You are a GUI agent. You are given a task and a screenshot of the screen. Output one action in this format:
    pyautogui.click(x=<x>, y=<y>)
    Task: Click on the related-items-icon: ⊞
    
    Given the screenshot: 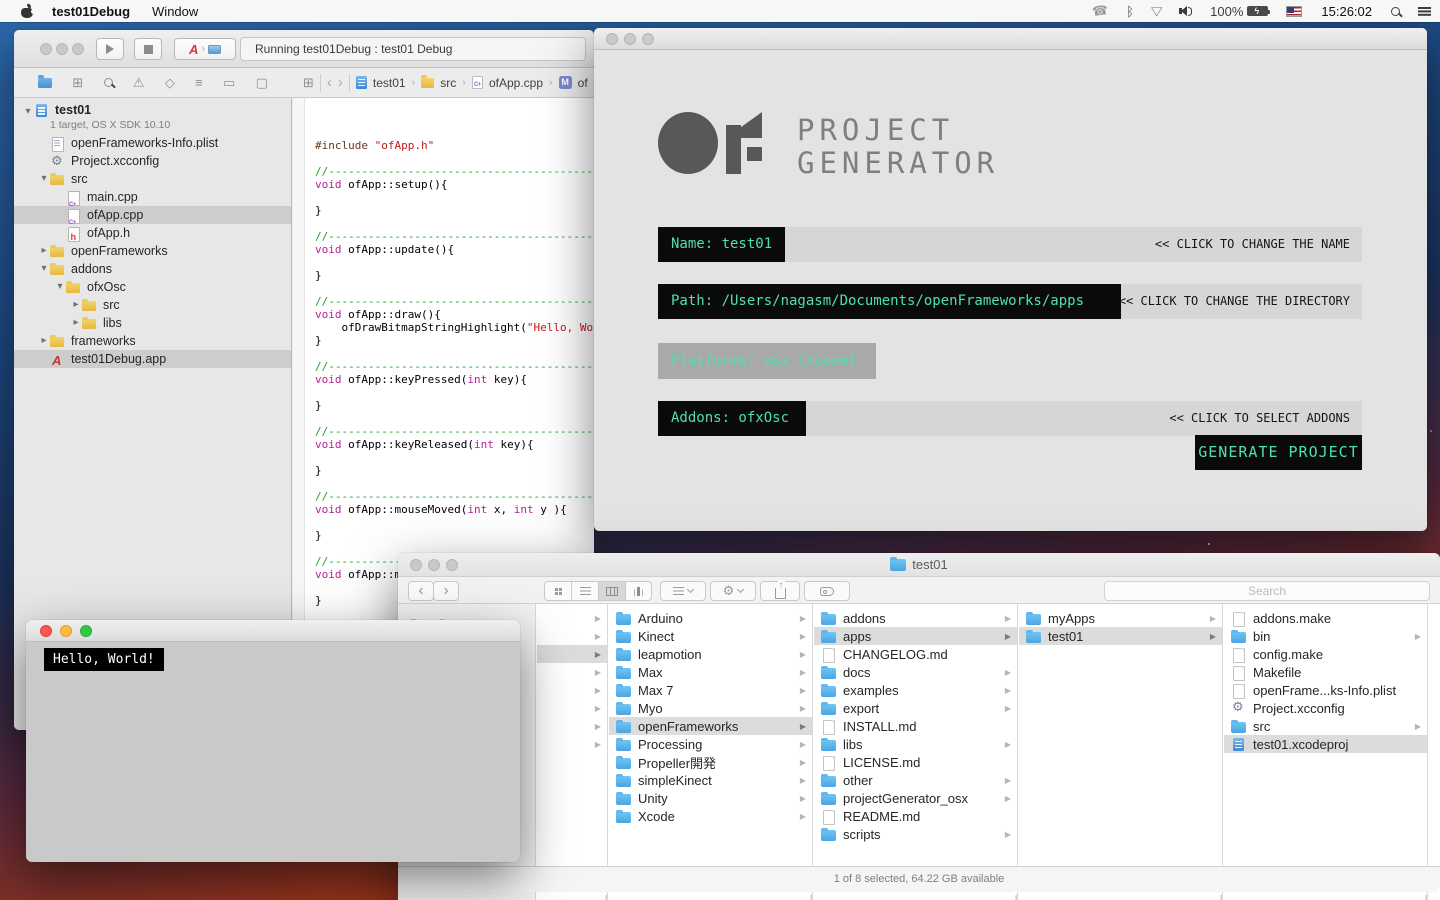 What is the action you would take?
    pyautogui.click(x=308, y=83)
    